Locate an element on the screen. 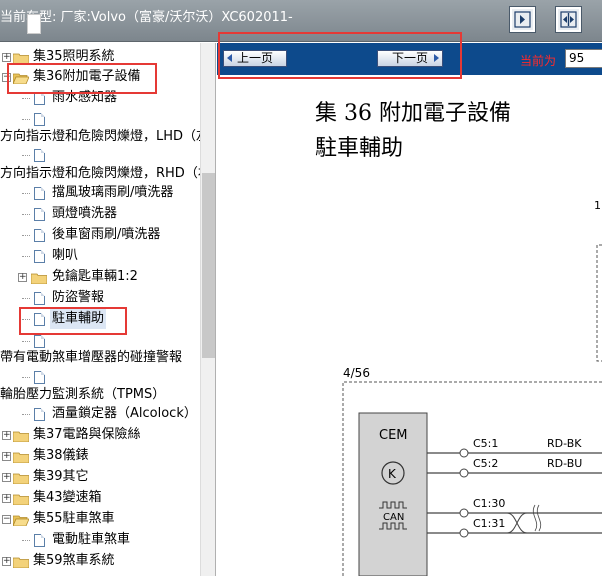 The height and width of the screenshot is (576, 602). document-title: 集 36 附加電子設備 is located at coordinates (413, 113).